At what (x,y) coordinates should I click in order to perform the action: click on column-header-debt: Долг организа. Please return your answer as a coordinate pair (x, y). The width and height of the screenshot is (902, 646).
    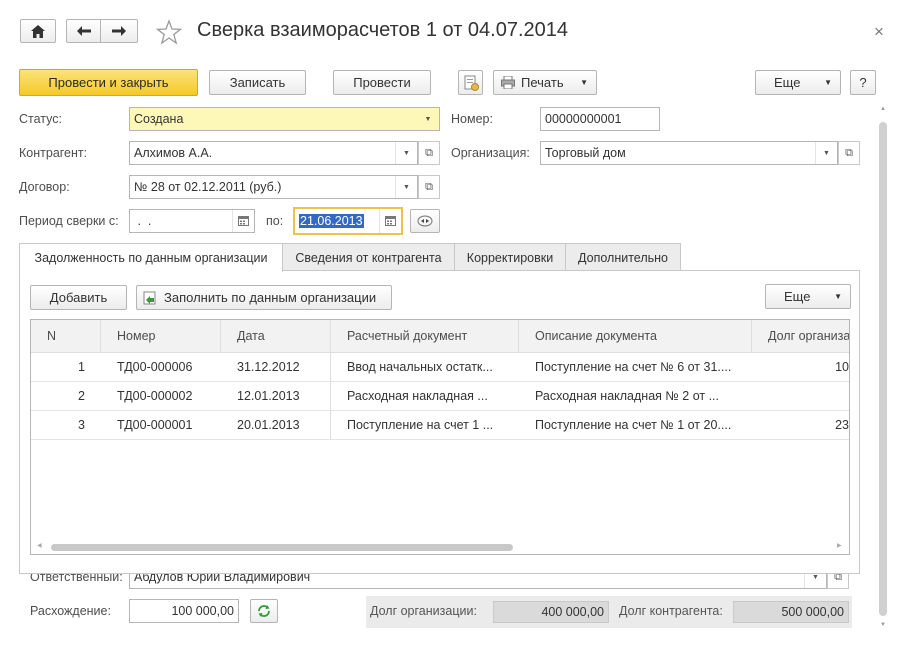
    Looking at the image, I should click on (800, 336).